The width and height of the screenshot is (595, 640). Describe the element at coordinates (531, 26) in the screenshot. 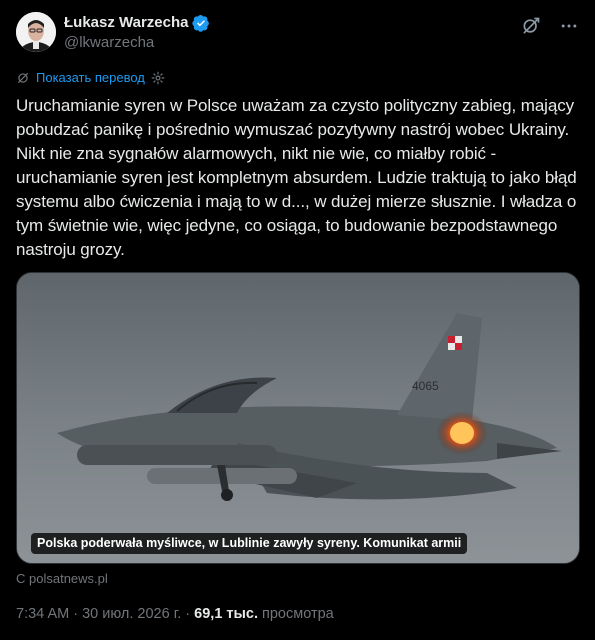

I see `grok-icon` at that location.